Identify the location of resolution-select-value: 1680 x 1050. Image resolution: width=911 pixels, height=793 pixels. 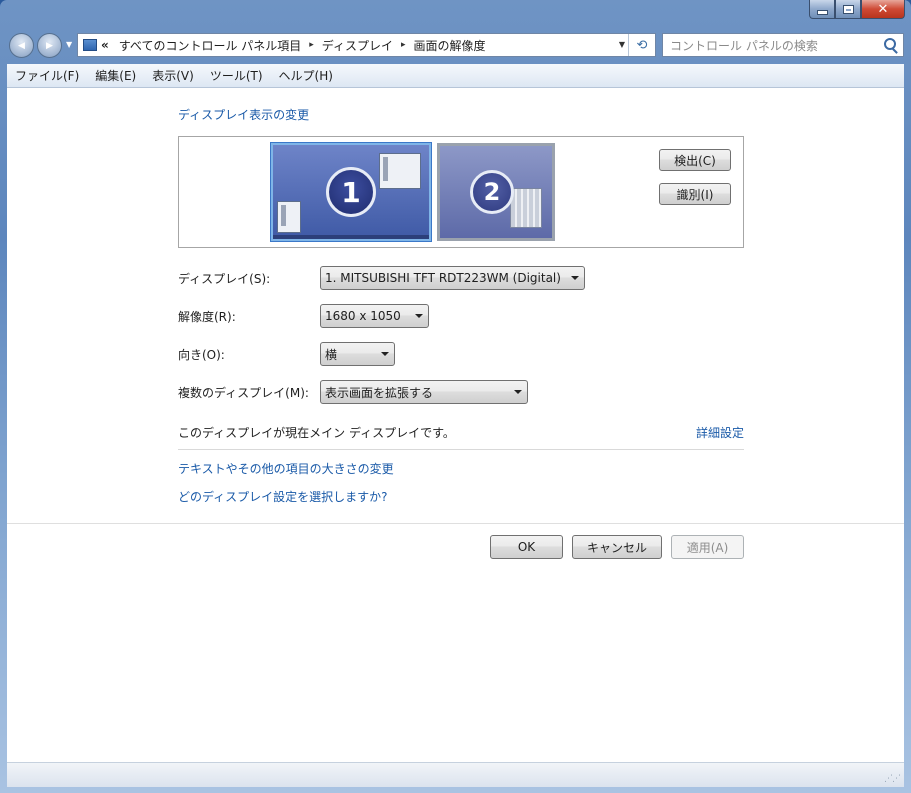
(363, 316).